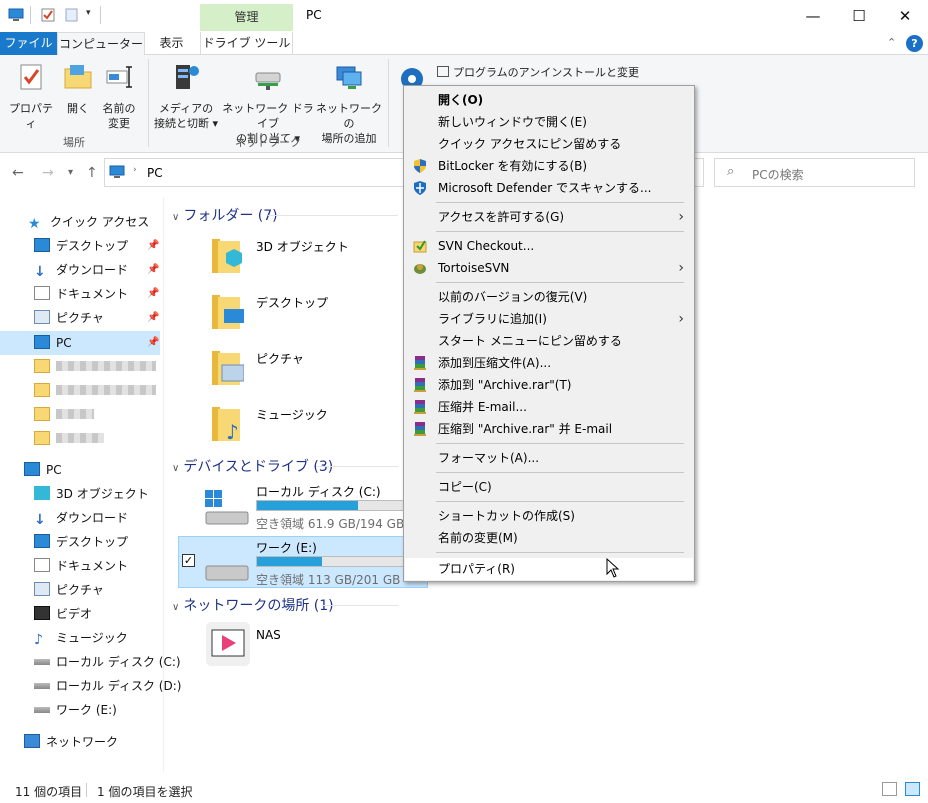 This screenshot has height=803, width=928. I want to click on properties-button: プロパティ, so click(31, 96).